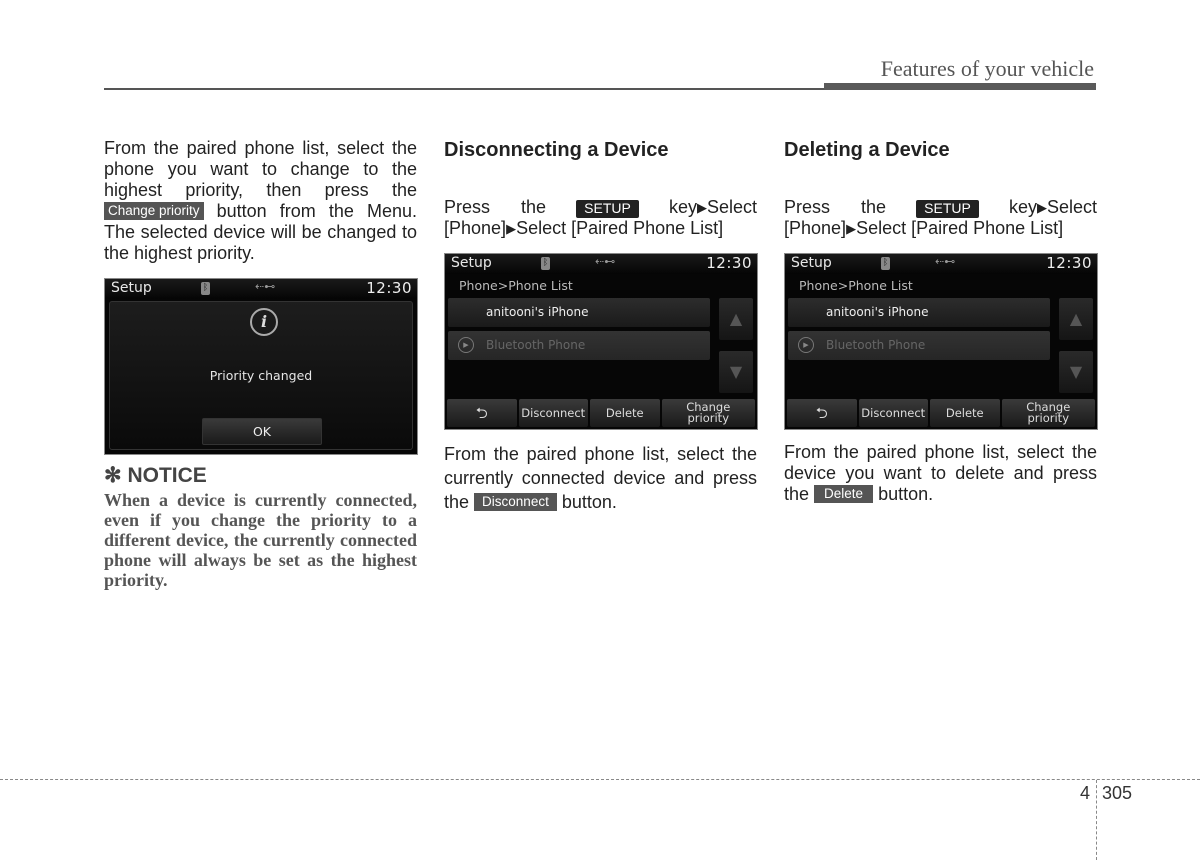 This screenshot has width=1200, height=861. Describe the element at coordinates (987, 68) in the screenshot. I see `section-title: Features of your vehicle` at that location.